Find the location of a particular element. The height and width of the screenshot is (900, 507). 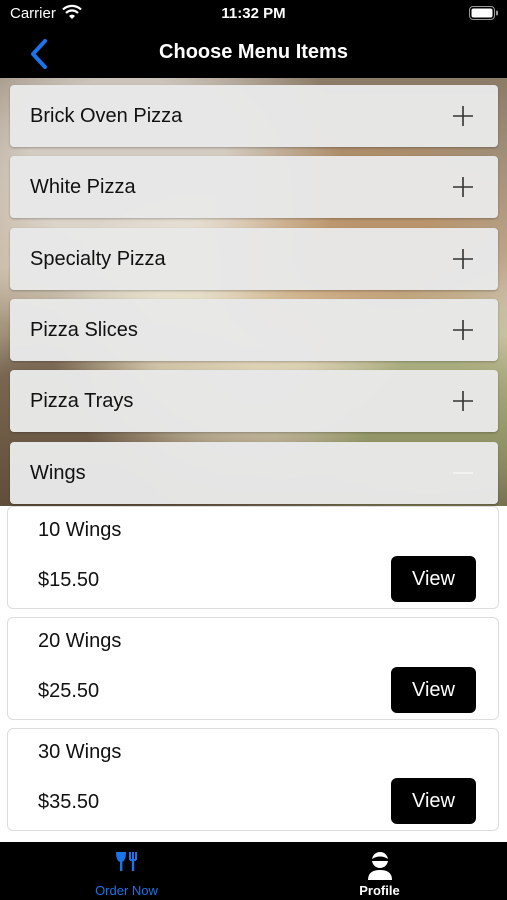

navigation-bar: Choose Menu Items is located at coordinates (253, 54).